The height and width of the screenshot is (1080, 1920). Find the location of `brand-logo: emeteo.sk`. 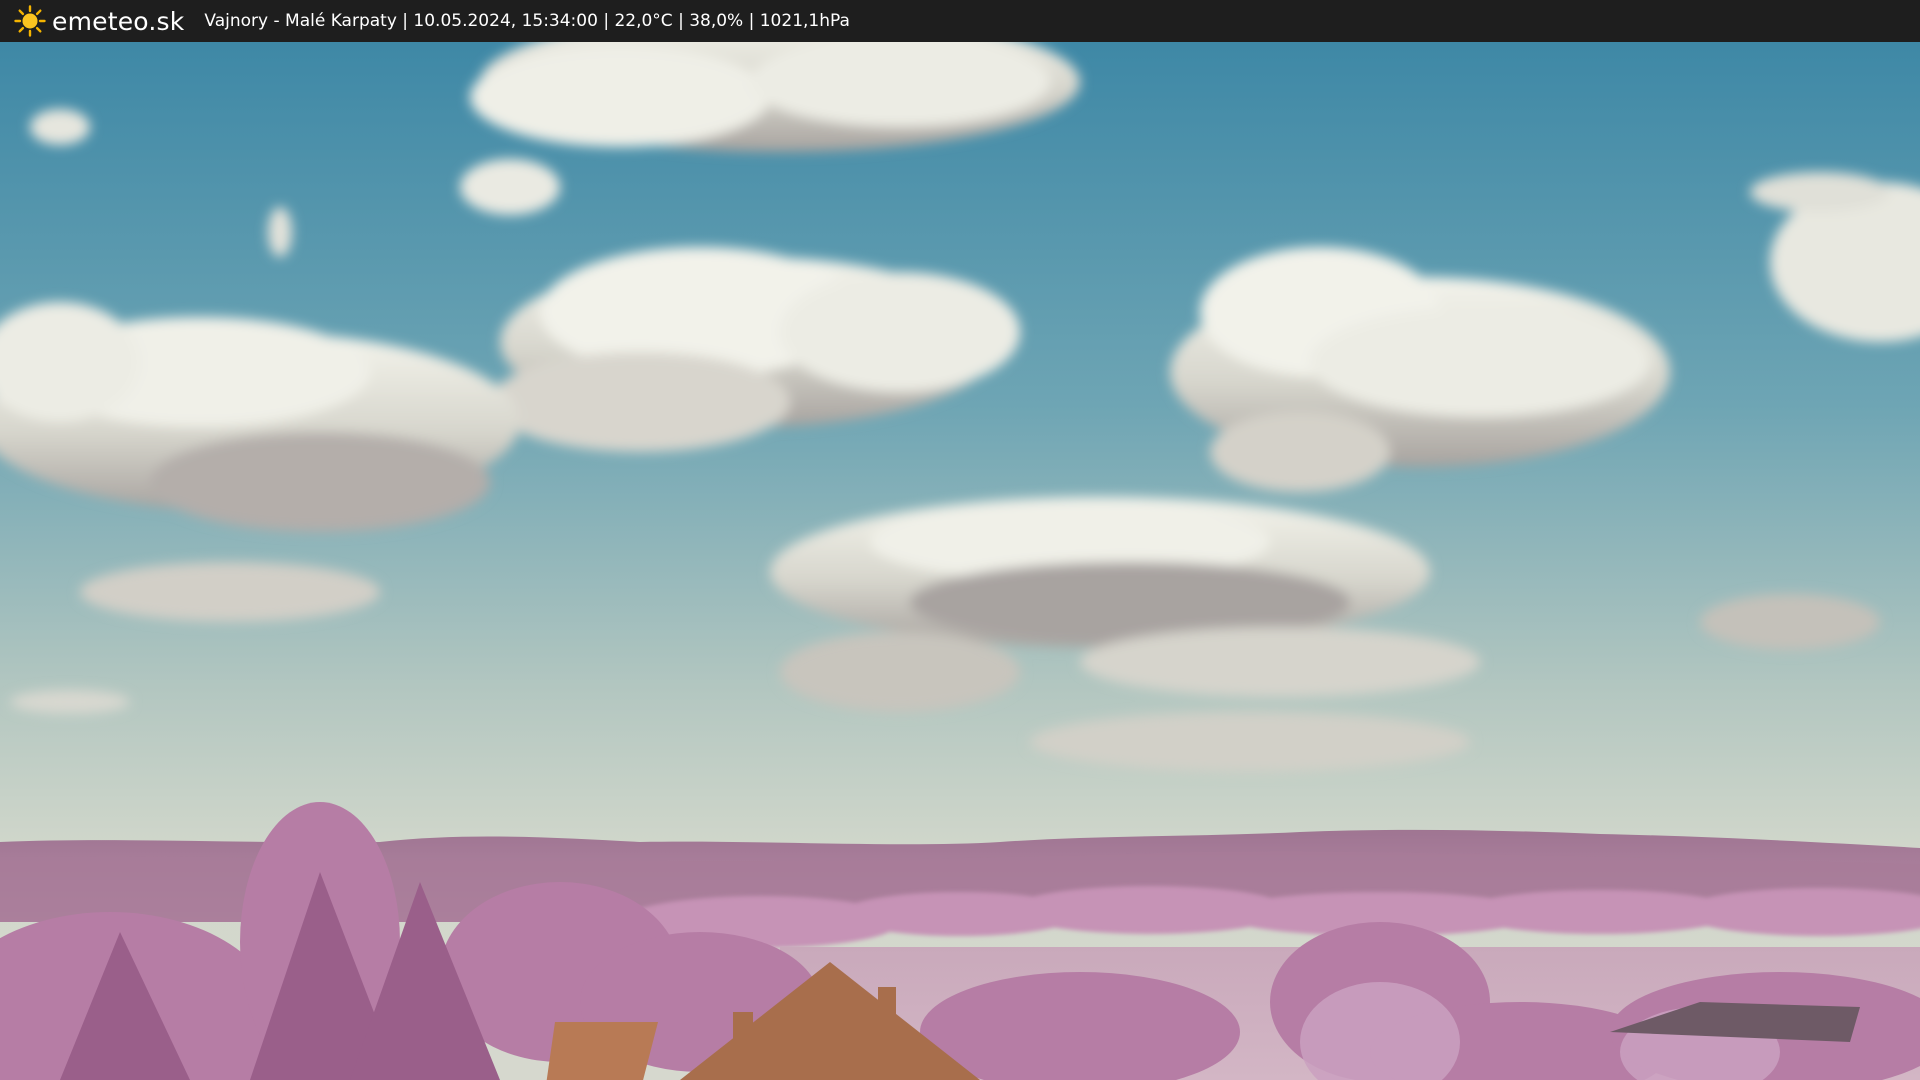

brand-logo: emeteo.sk is located at coordinates (99, 21).